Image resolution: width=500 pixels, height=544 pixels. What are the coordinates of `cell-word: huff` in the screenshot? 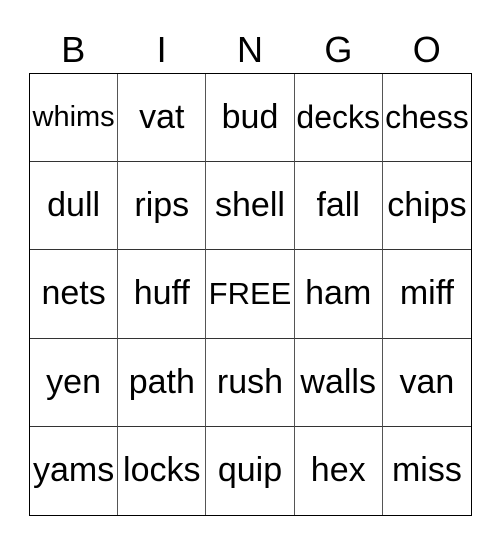 It's located at (161, 293).